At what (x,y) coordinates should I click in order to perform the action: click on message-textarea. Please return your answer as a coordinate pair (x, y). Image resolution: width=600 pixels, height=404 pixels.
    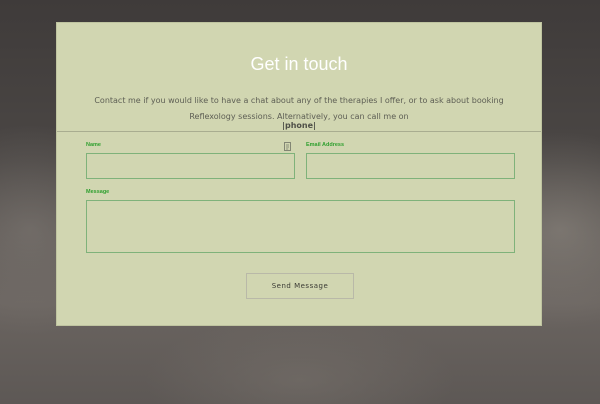
    Looking at the image, I should click on (300, 226).